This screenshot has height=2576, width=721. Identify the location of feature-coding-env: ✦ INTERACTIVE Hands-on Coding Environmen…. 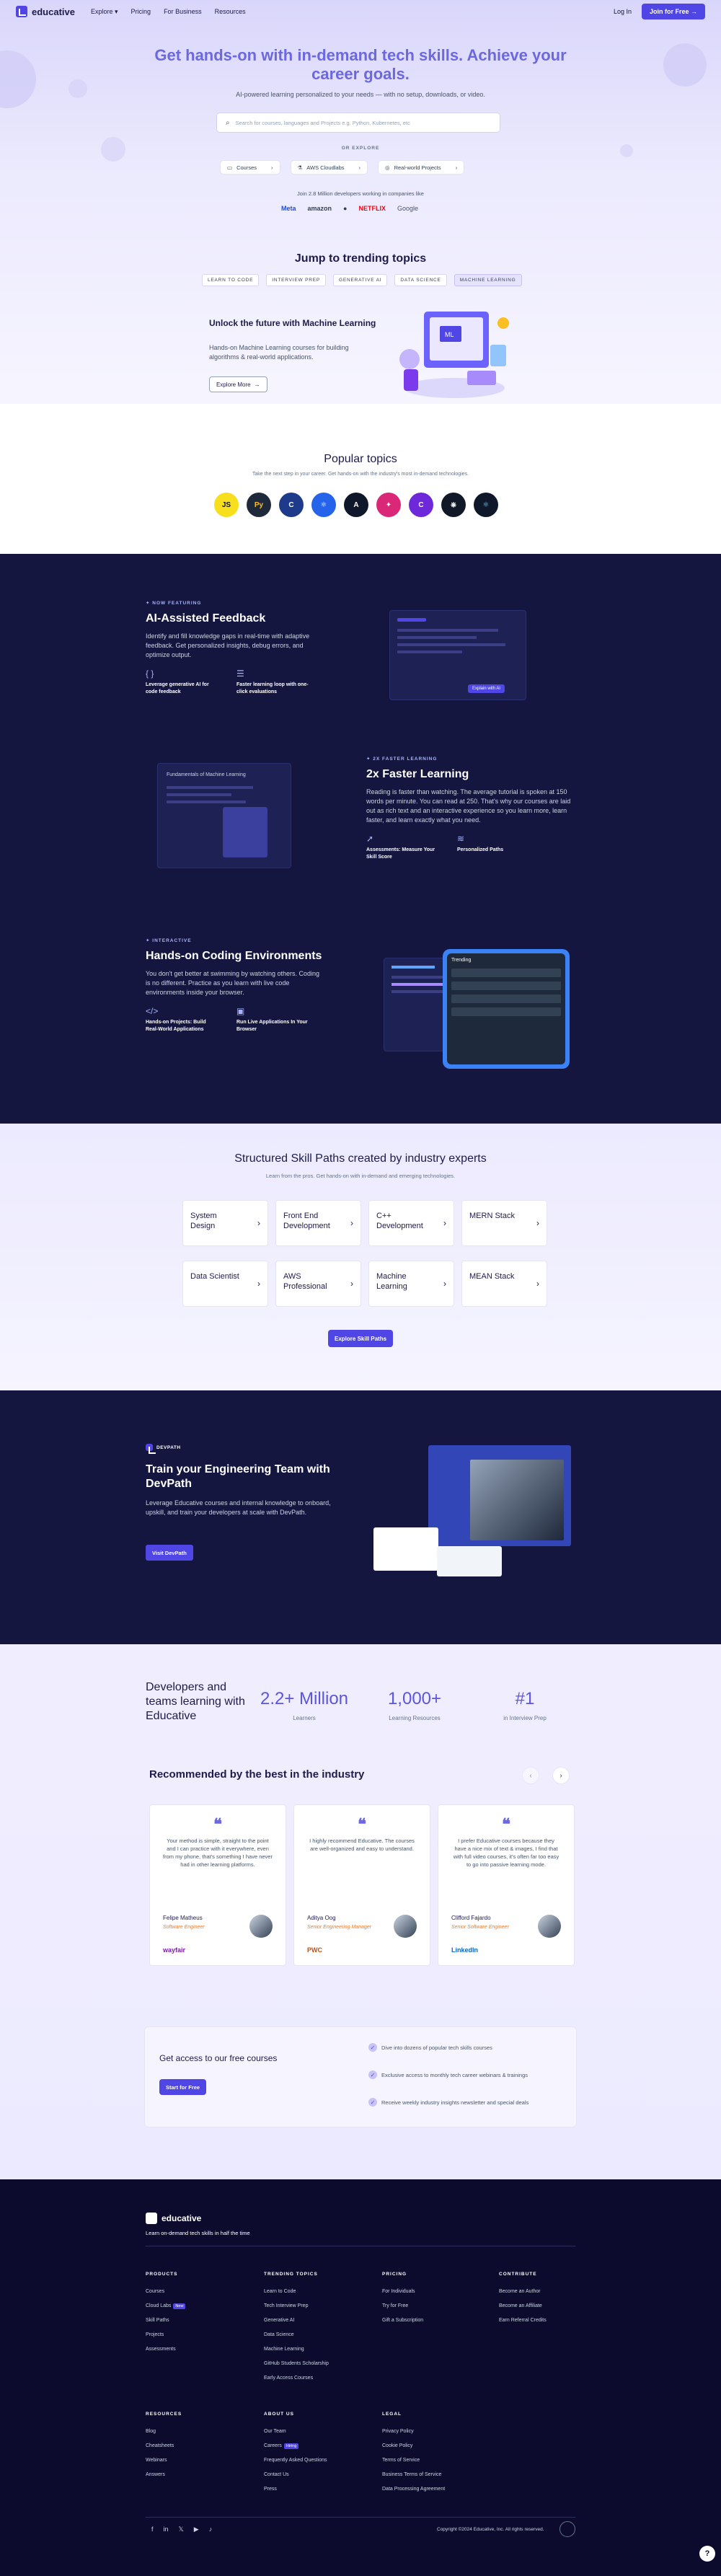
(236, 985).